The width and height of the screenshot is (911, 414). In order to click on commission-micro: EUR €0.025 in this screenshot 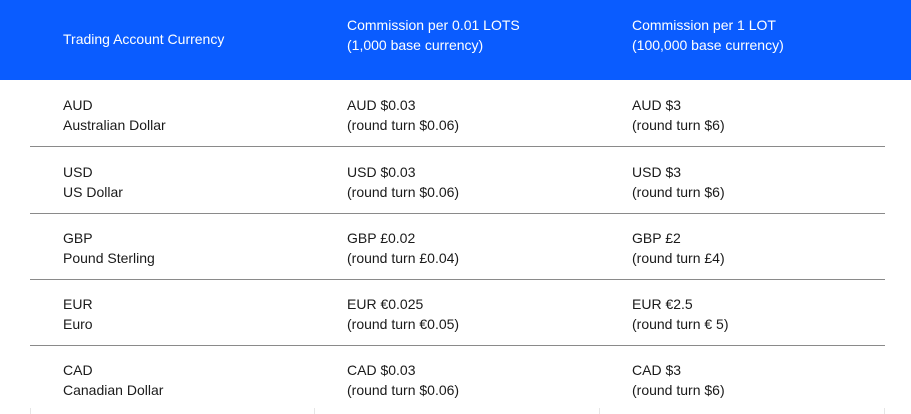, I will do `click(385, 304)`.